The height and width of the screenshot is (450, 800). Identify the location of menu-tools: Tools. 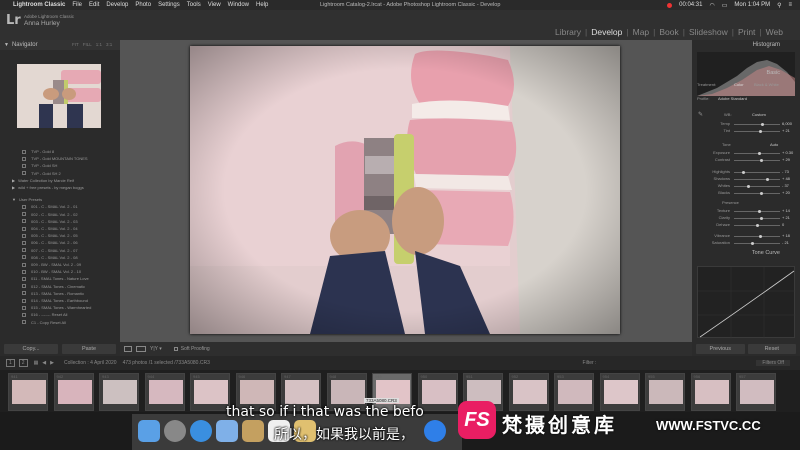
(194, 5).